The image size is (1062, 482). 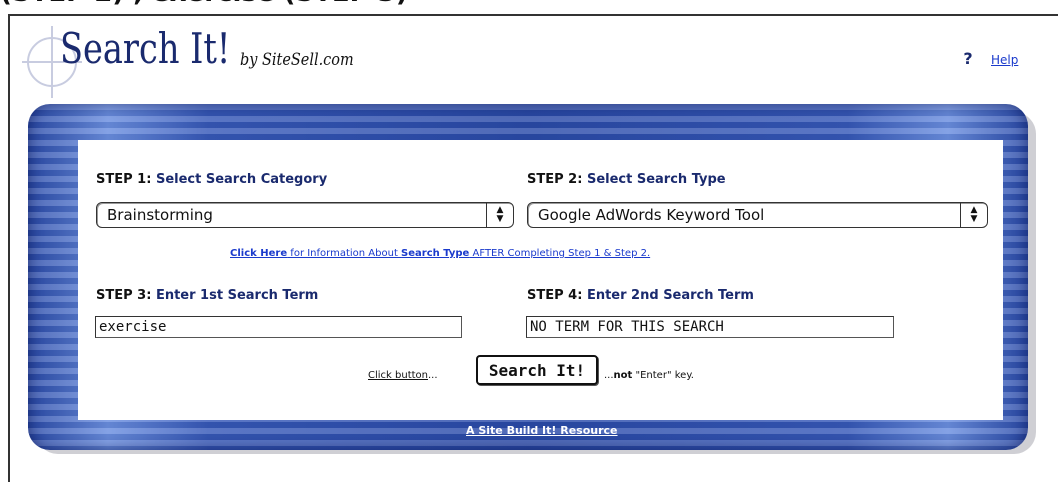 I want to click on search-type-select: Google AdWords Keyword Tool ▲ ▼, so click(x=757, y=215).